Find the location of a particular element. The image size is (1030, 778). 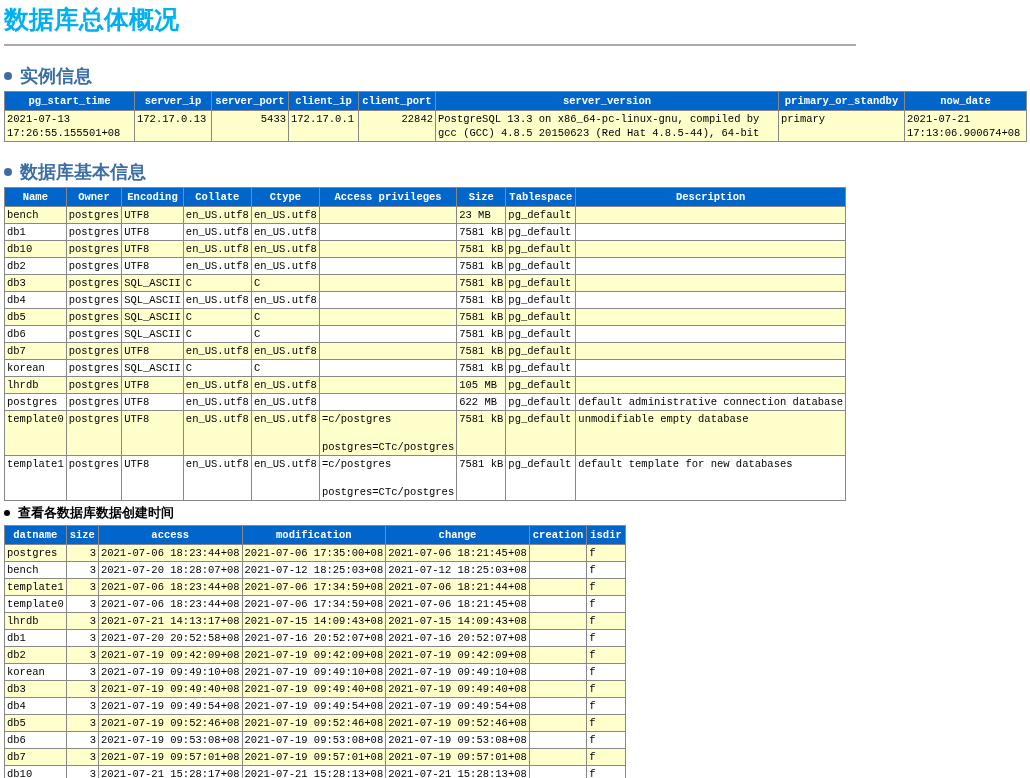

table-cell: db5 is located at coordinates (16, 317).